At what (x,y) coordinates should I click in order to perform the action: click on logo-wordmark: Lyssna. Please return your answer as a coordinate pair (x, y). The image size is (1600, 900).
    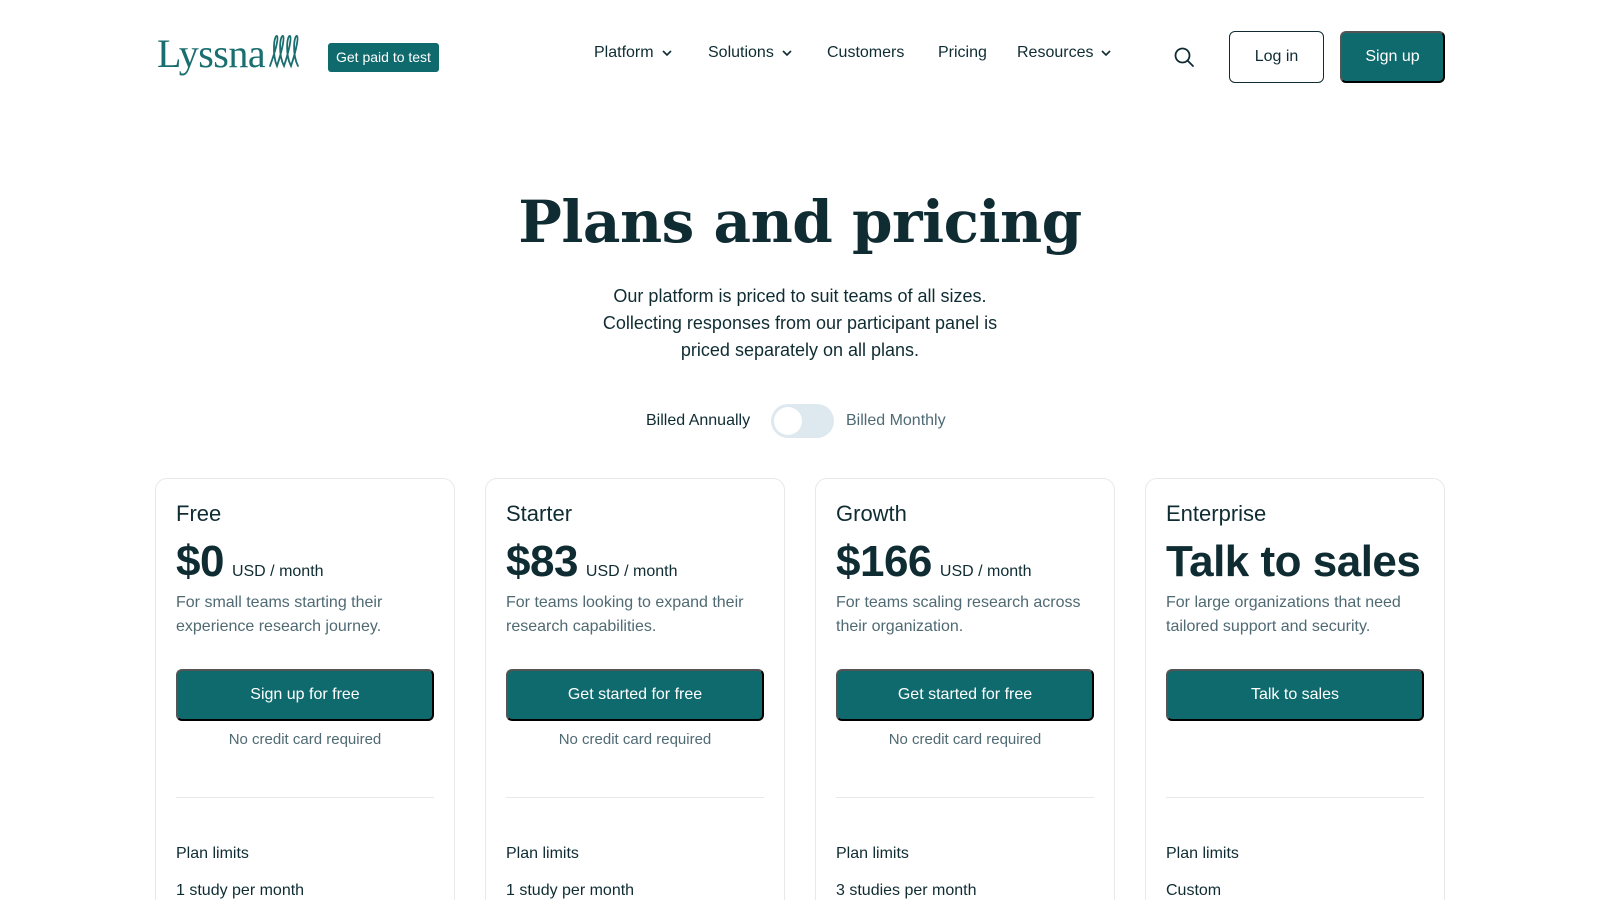
    Looking at the image, I should click on (211, 53).